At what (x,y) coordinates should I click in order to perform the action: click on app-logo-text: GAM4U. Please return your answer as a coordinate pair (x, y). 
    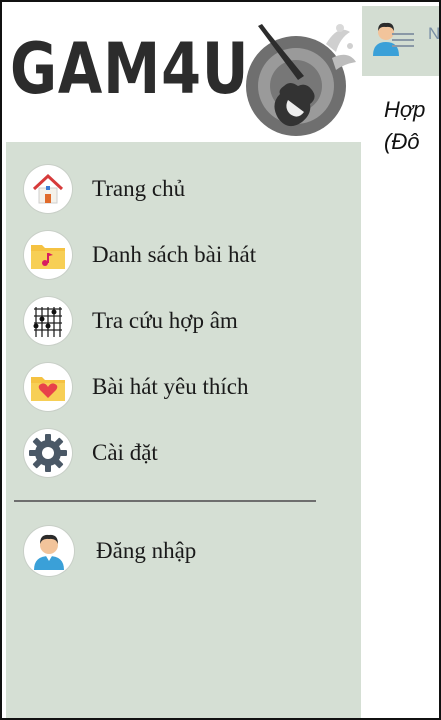
    Looking at the image, I should click on (130, 69).